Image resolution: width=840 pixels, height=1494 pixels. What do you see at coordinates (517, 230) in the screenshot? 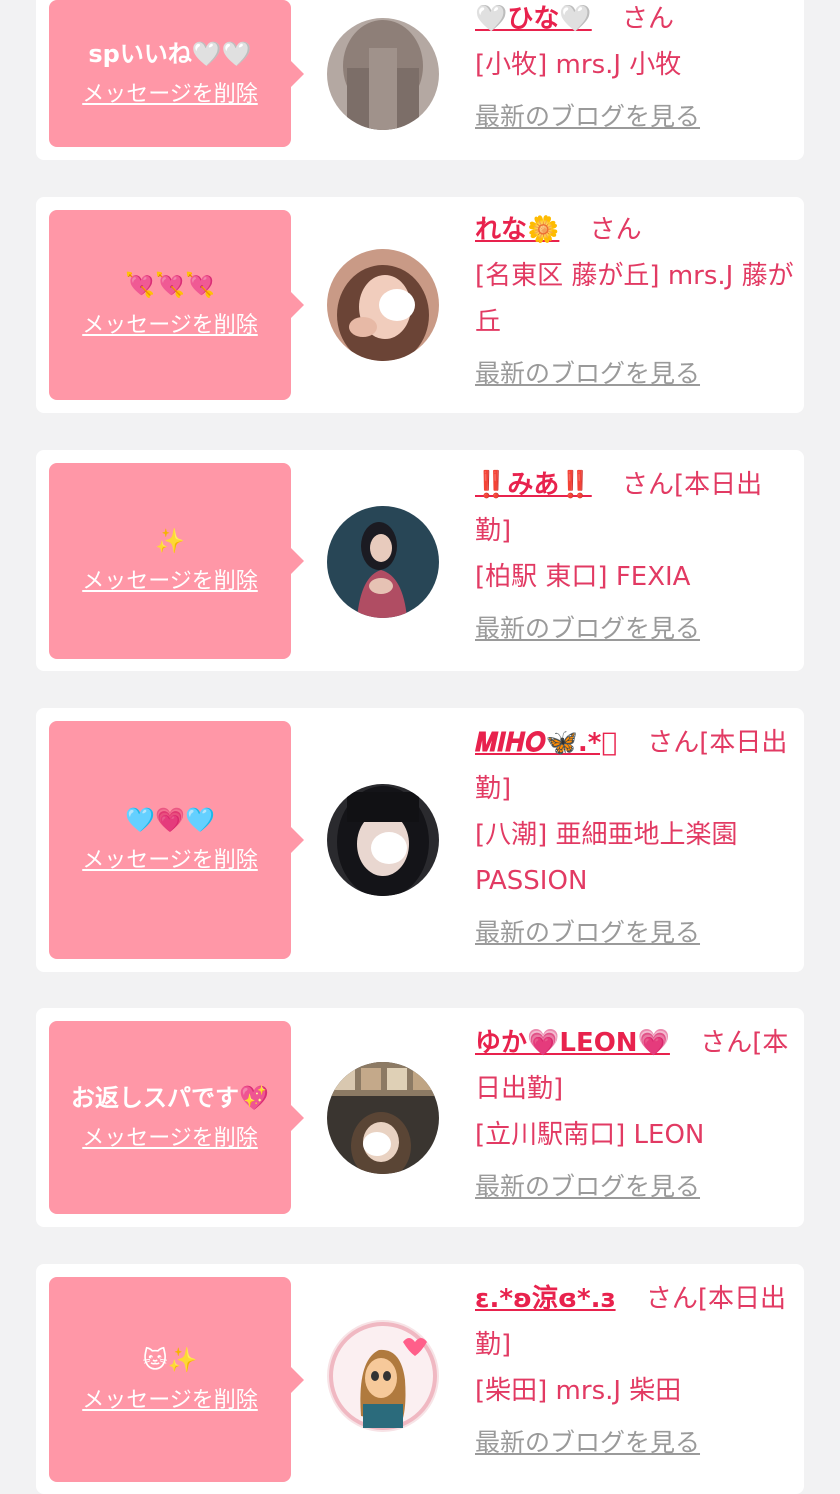
I see `cast-name-link: れな🌼` at bounding box center [517, 230].